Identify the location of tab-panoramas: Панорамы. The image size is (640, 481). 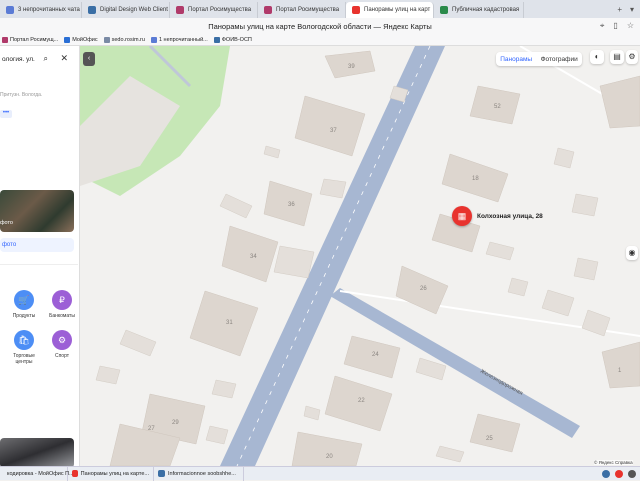
(516, 59).